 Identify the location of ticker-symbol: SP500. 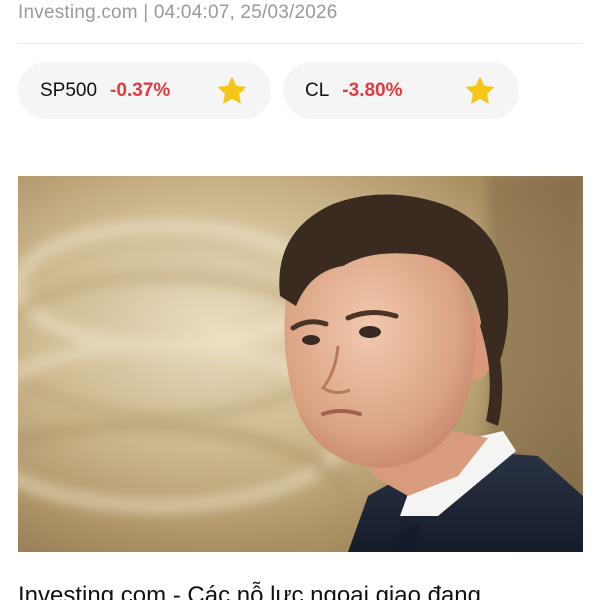
(69, 90).